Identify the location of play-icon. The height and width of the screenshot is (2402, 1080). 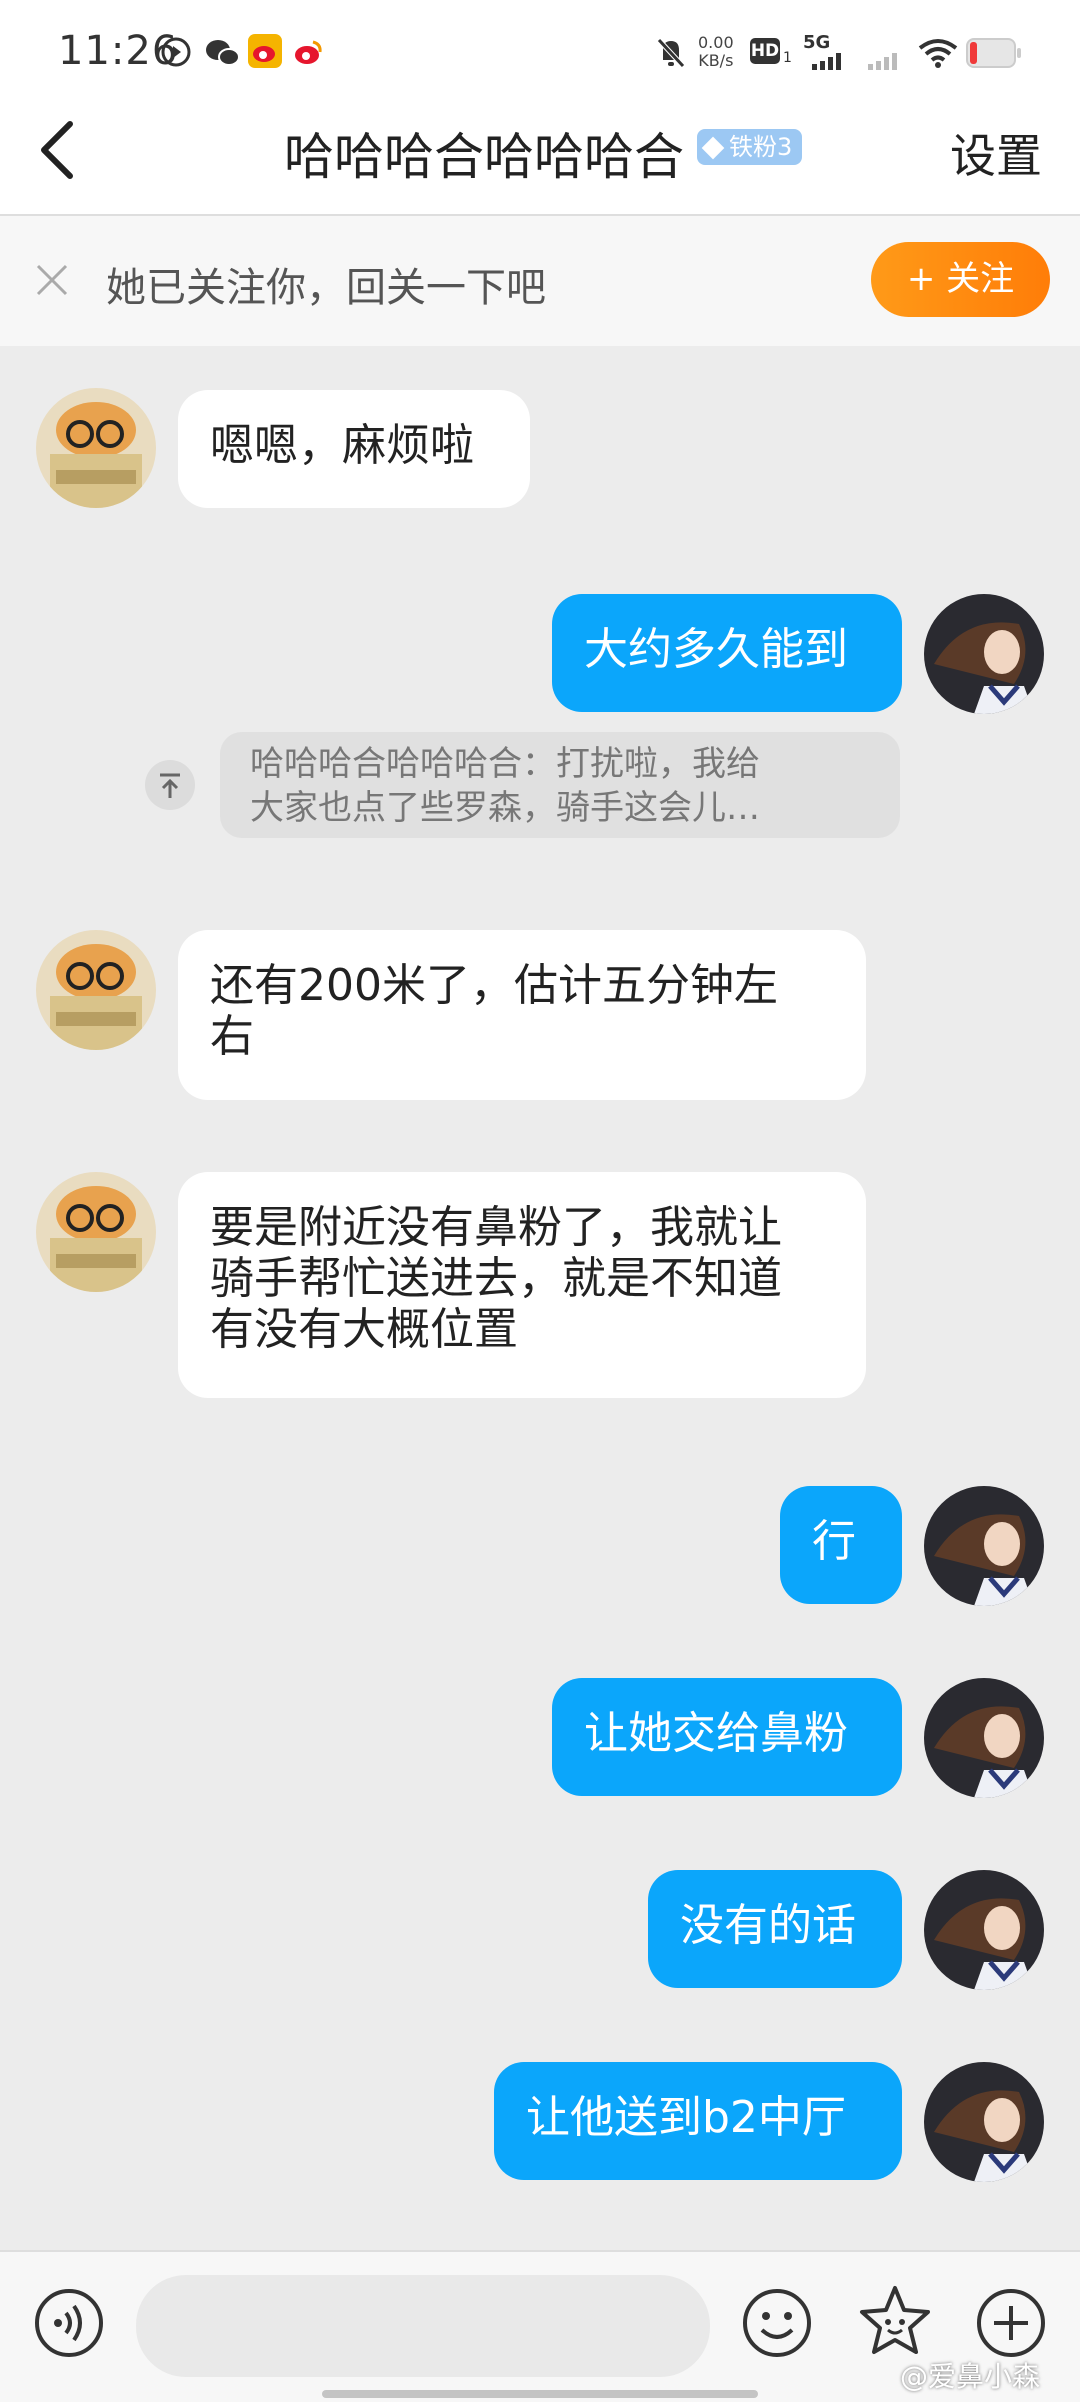
(176, 52).